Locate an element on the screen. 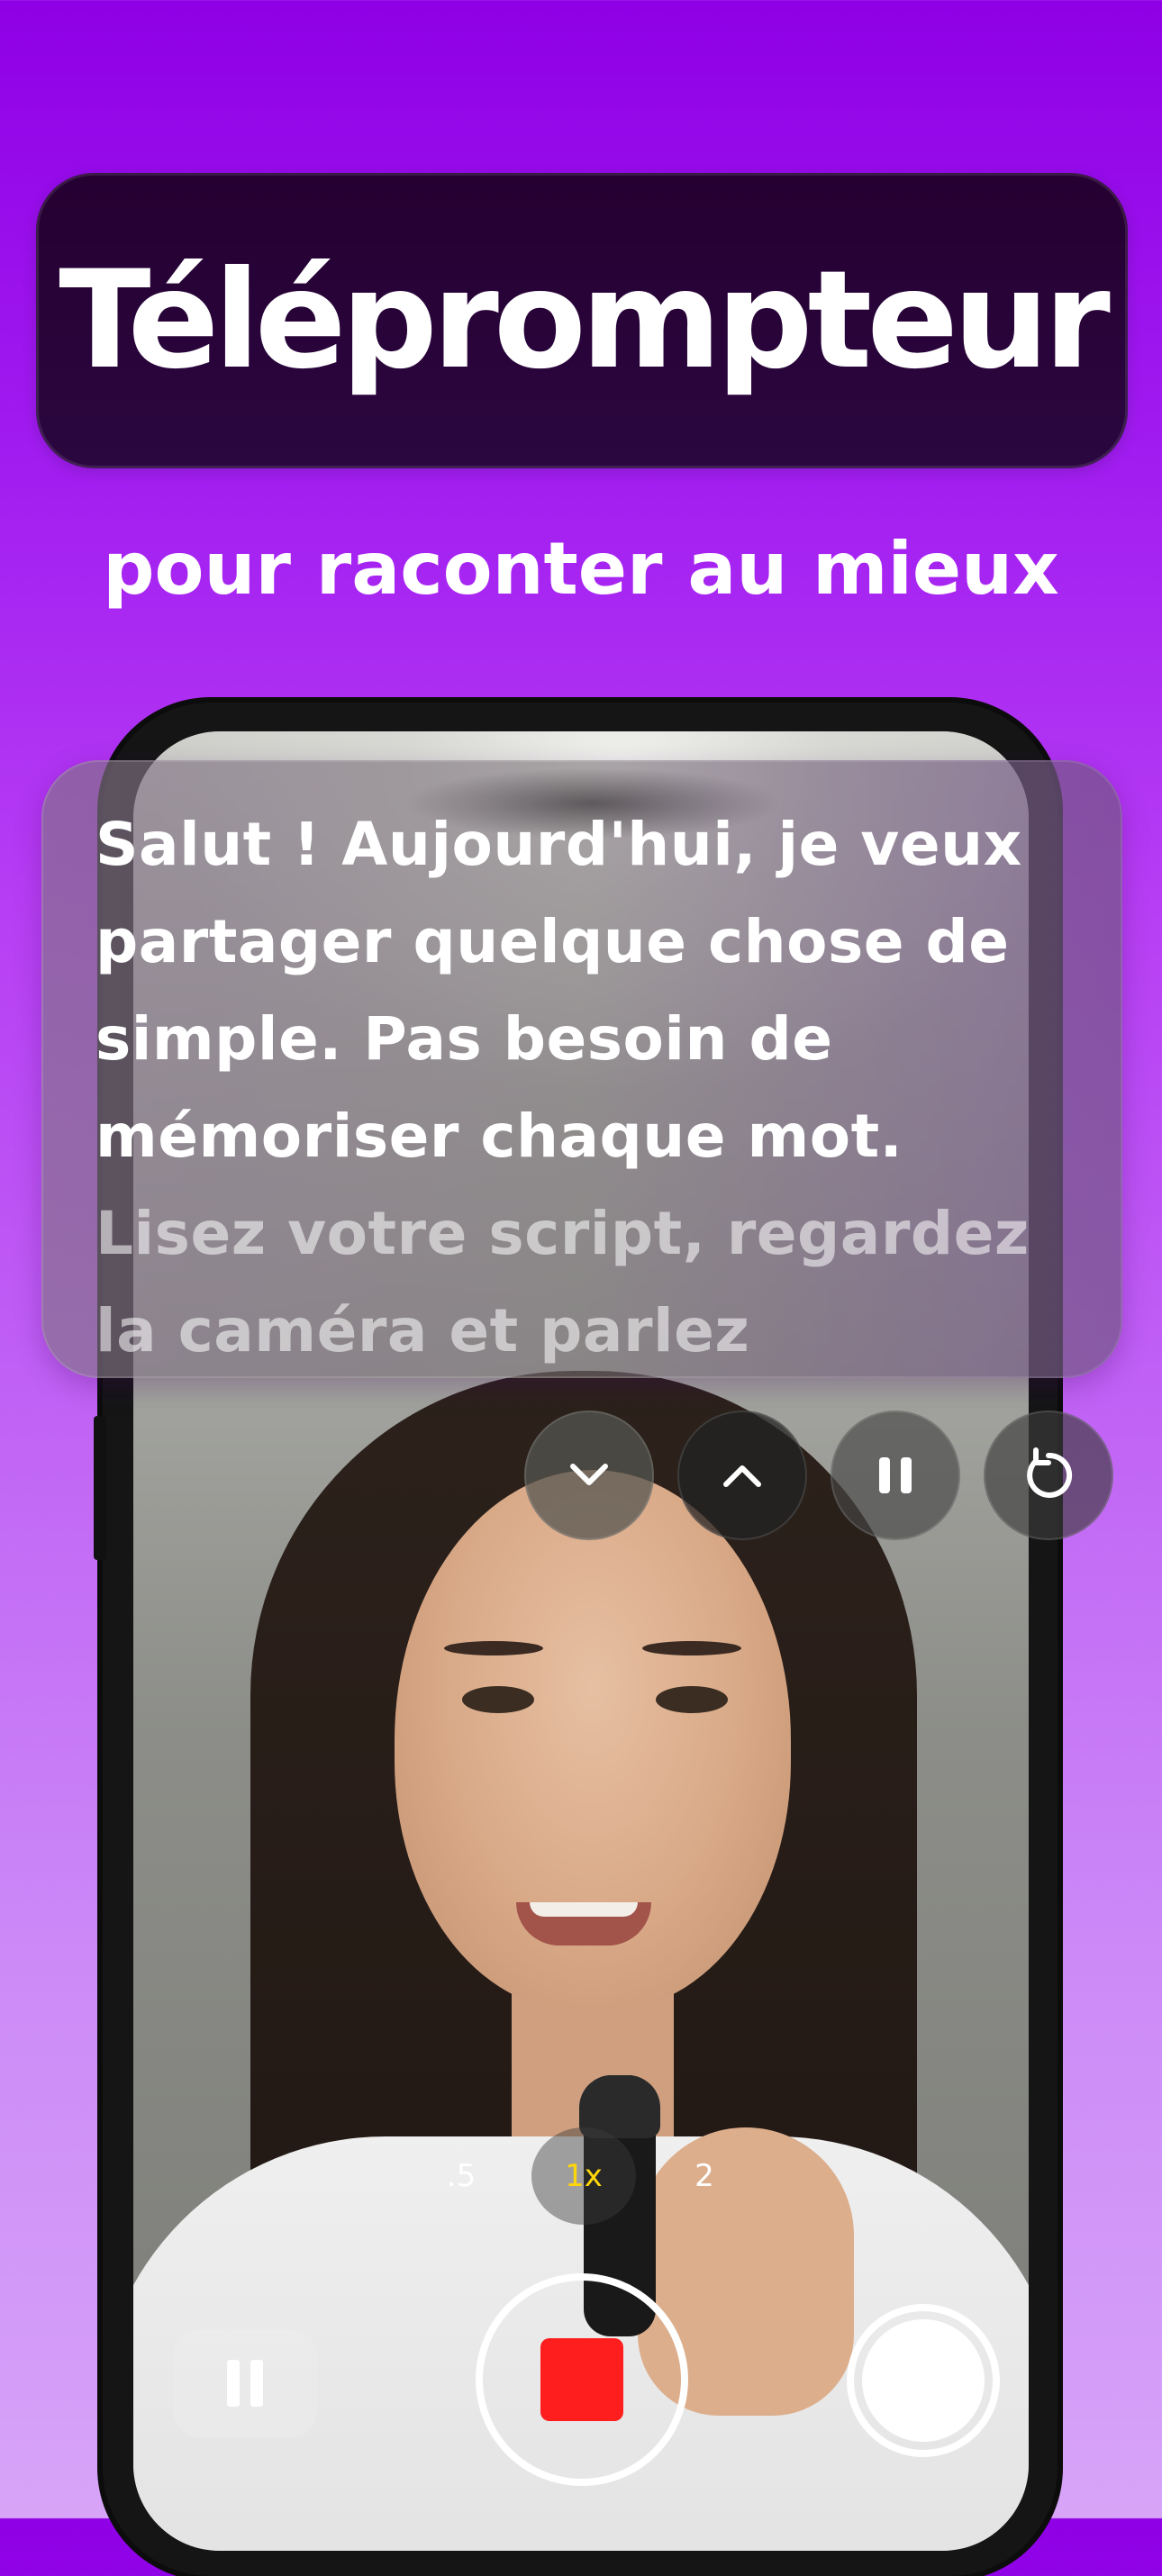 The width and height of the screenshot is (1162, 2576). zoom-option-selected: 1x is located at coordinates (583, 2176).